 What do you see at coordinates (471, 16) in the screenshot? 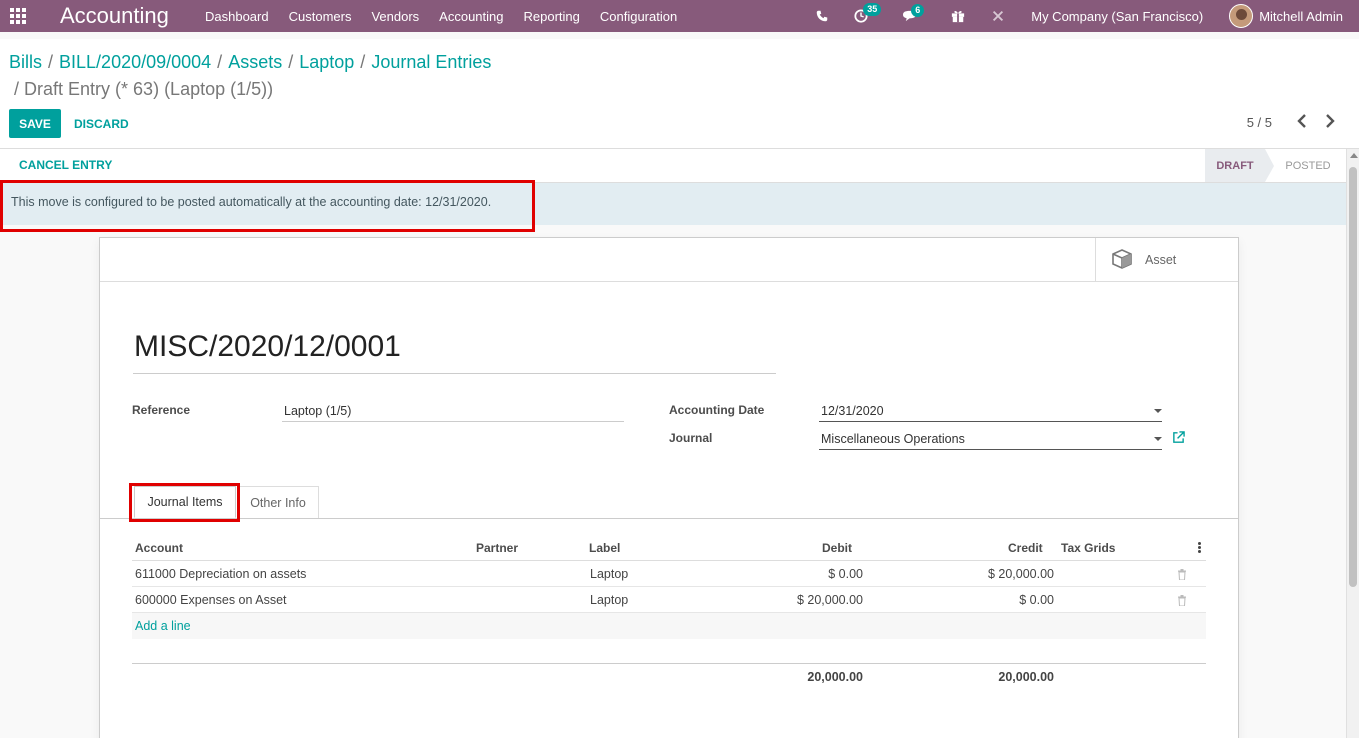
I see `menu-accounting: Accounting` at bounding box center [471, 16].